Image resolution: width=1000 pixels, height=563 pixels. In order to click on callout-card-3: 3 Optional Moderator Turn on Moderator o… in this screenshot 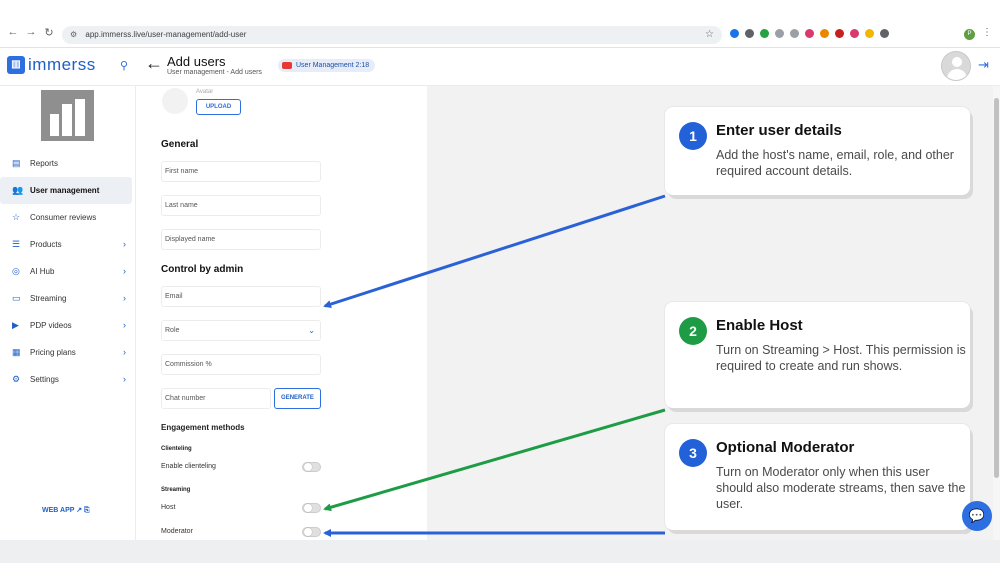, I will do `click(817, 477)`.